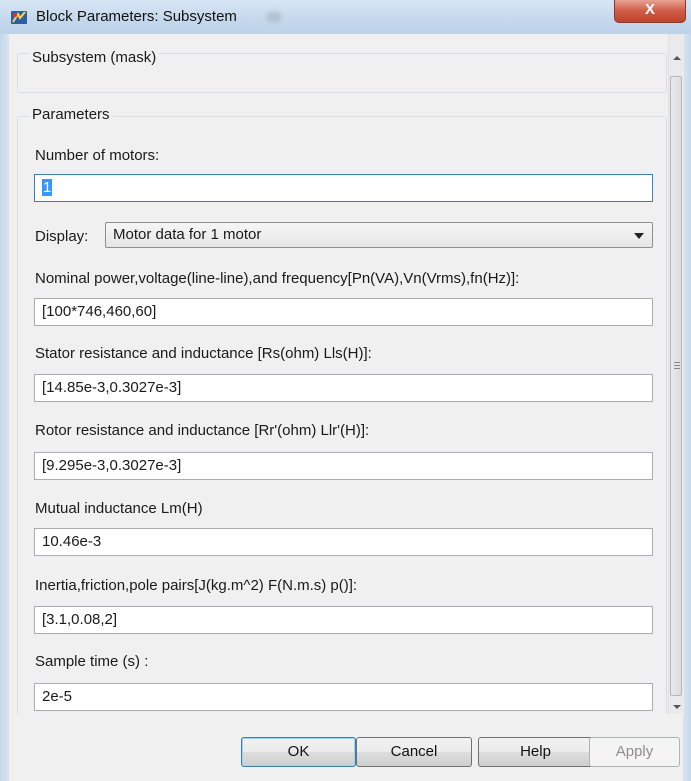 The width and height of the screenshot is (691, 781). What do you see at coordinates (47, 187) in the screenshot?
I see `number-of-motors-value: 1` at bounding box center [47, 187].